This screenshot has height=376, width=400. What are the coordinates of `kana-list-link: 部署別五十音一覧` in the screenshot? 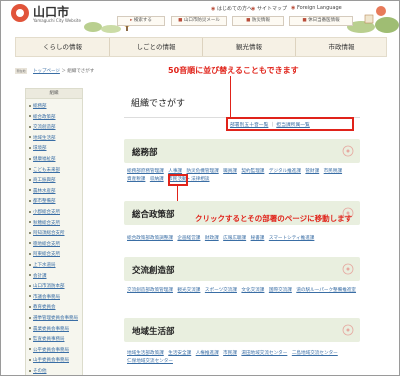 It's located at (249, 125).